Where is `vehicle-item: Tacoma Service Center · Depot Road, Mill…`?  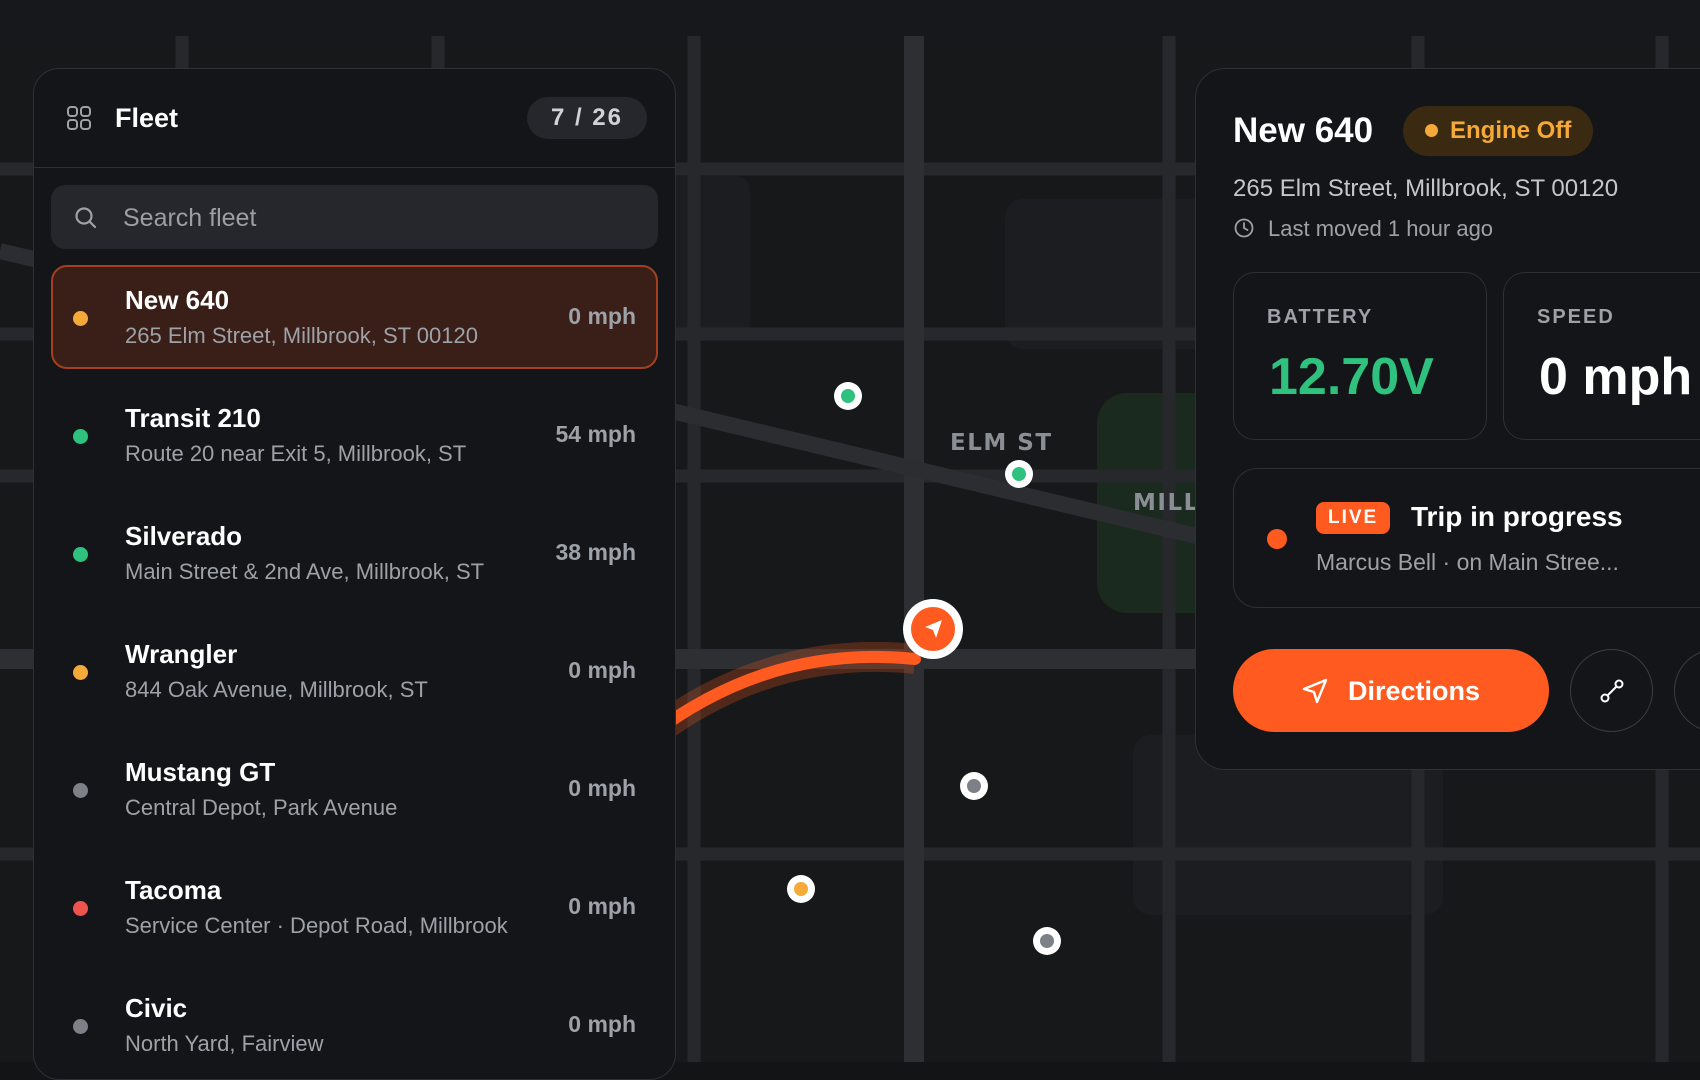
vehicle-item: Tacoma Service Center · Depot Road, Mill… is located at coordinates (354, 907).